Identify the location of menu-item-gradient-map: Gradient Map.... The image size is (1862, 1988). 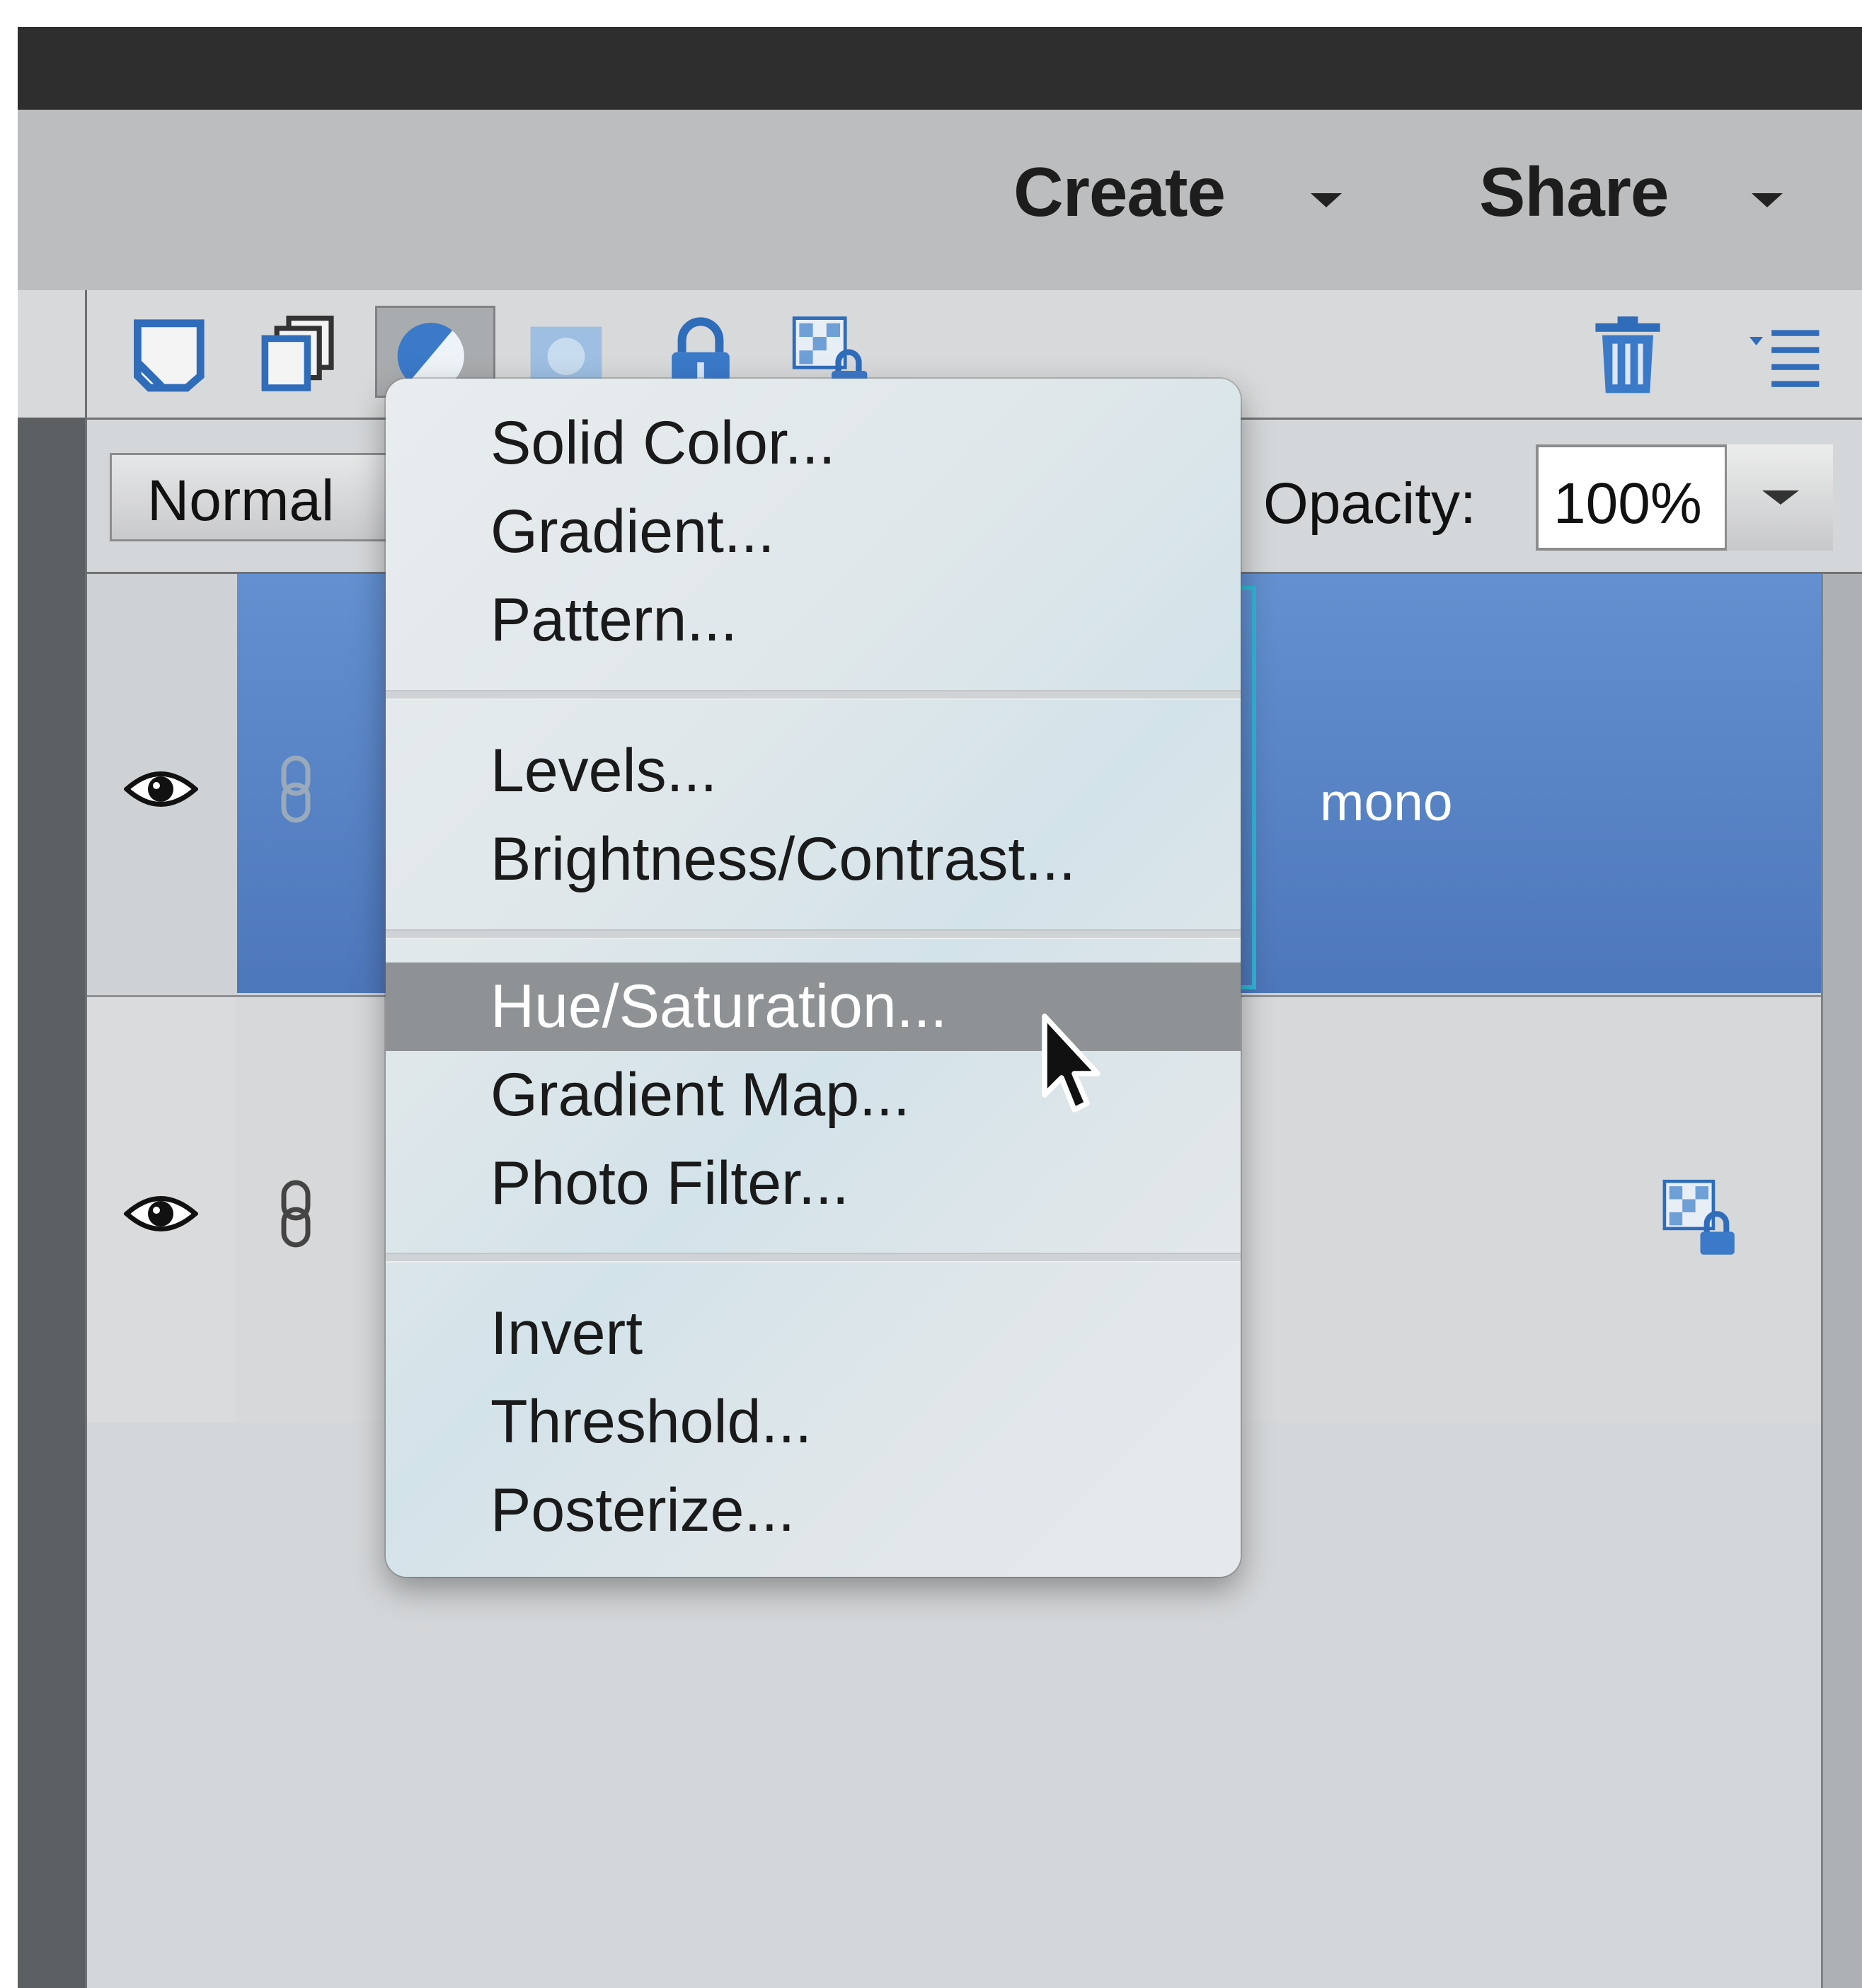
(700, 1095).